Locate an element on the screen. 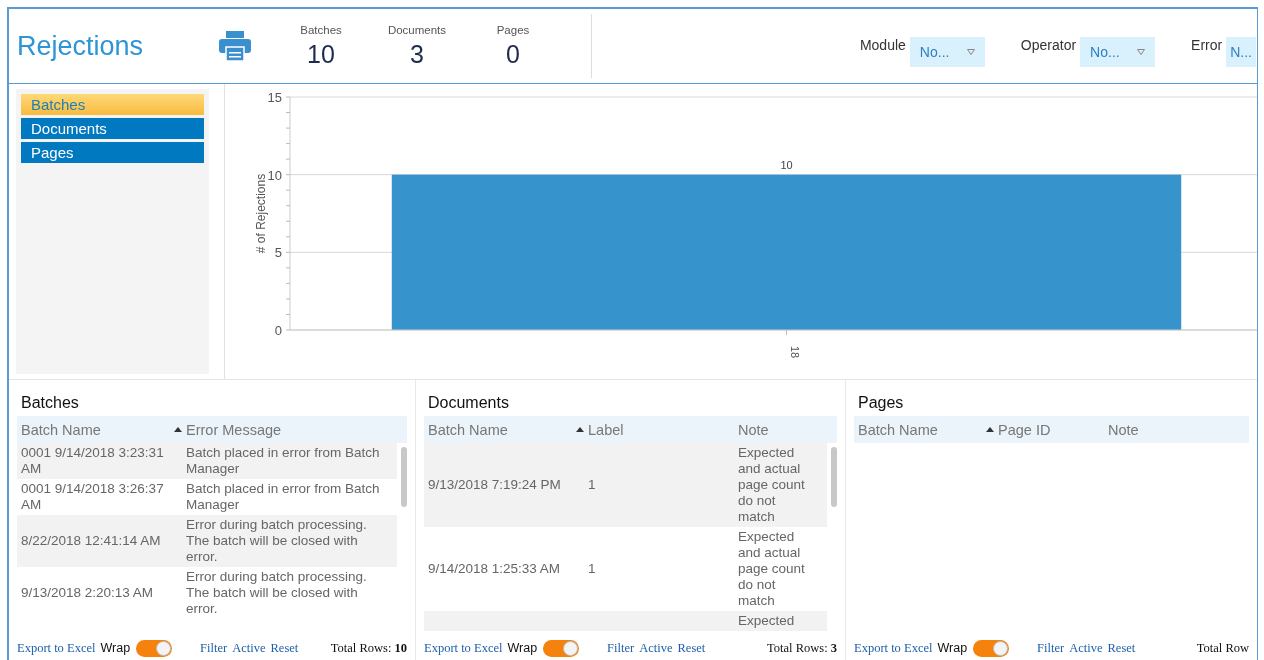 This screenshot has height=660, width=1264. x-tick-label: 18 is located at coordinates (794, 352).